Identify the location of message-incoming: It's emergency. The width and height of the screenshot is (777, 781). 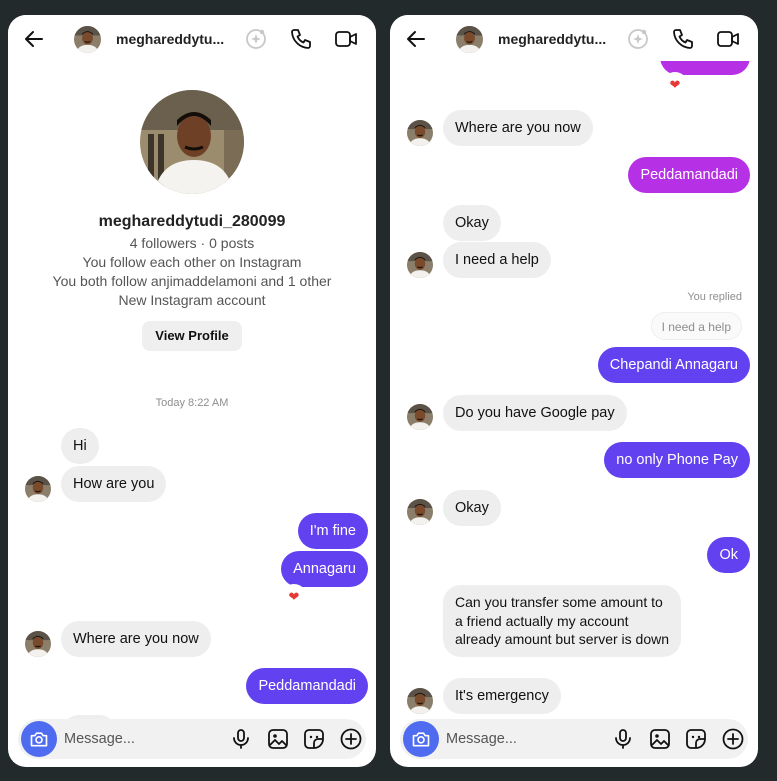
(502, 696).